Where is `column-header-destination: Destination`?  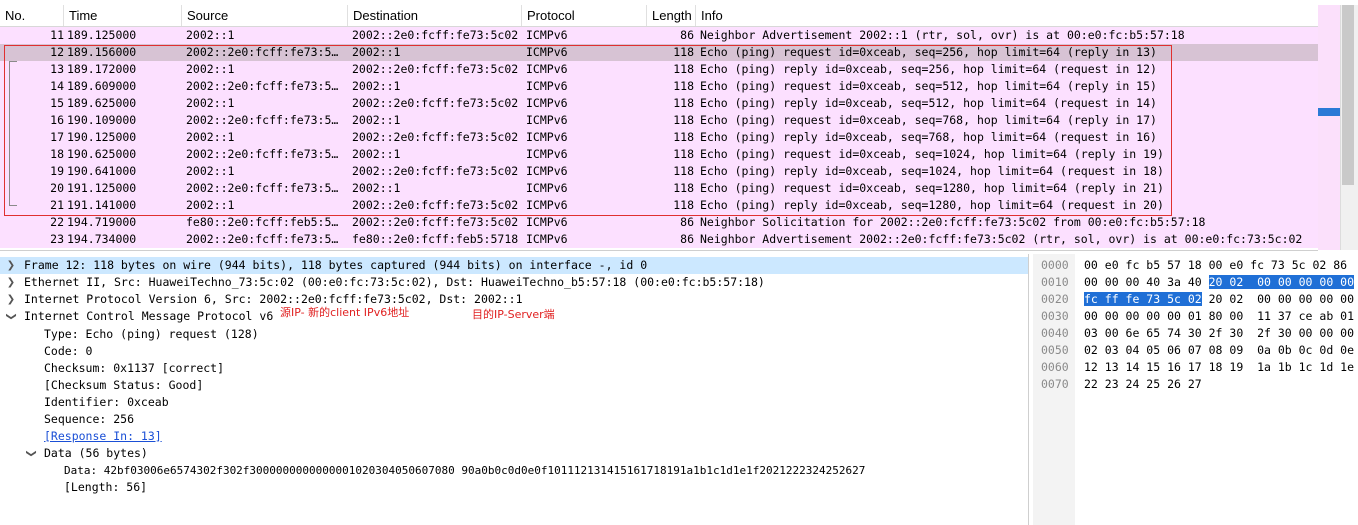 column-header-destination: Destination is located at coordinates (435, 15).